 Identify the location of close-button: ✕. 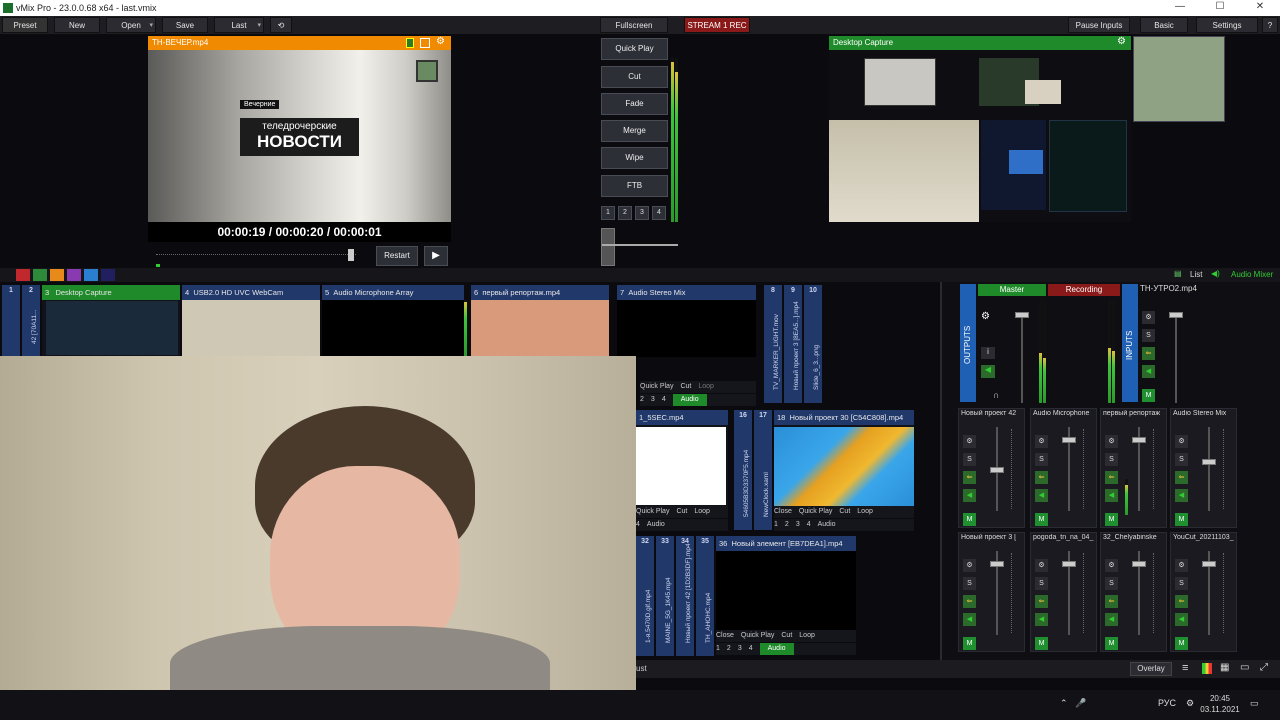
(1260, 8).